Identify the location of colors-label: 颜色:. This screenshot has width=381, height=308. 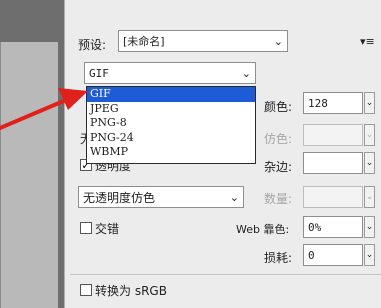
(278, 107).